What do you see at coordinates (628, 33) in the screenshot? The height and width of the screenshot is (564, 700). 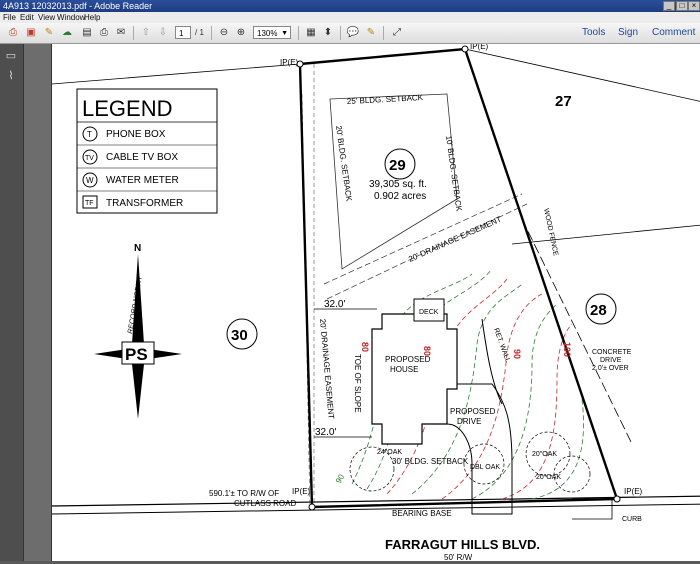 I see `sign-pane-link: Sign` at bounding box center [628, 33].